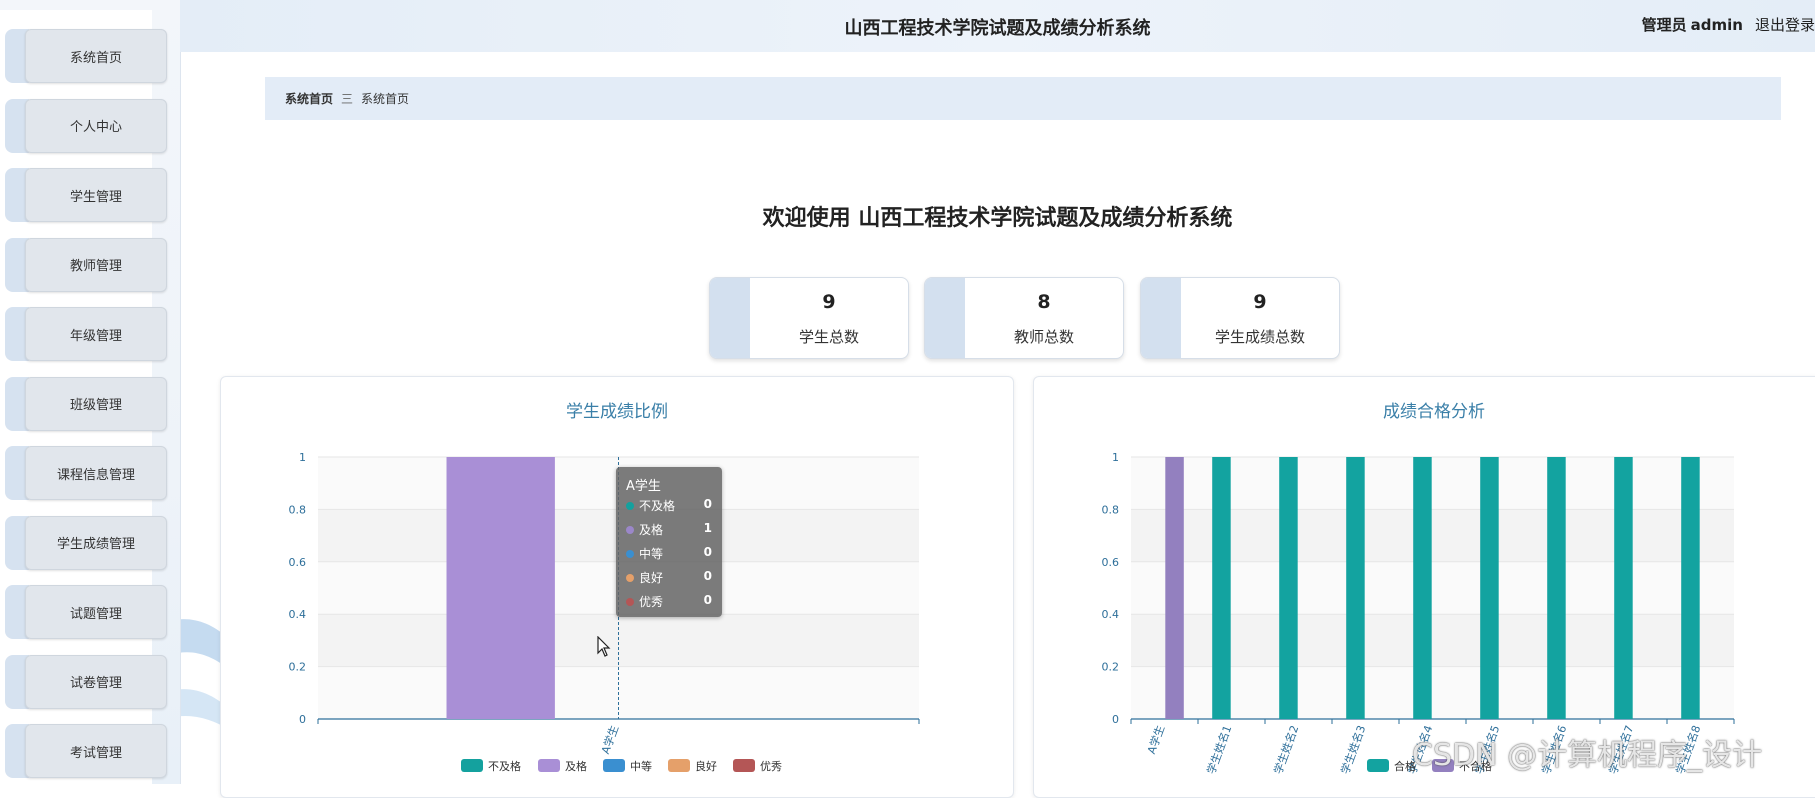 This screenshot has height=798, width=1815. Describe the element at coordinates (997, 218) in the screenshot. I see `welcome-heading: 欢迎使用 山西工程技术学院试题及成绩分析系统` at that location.